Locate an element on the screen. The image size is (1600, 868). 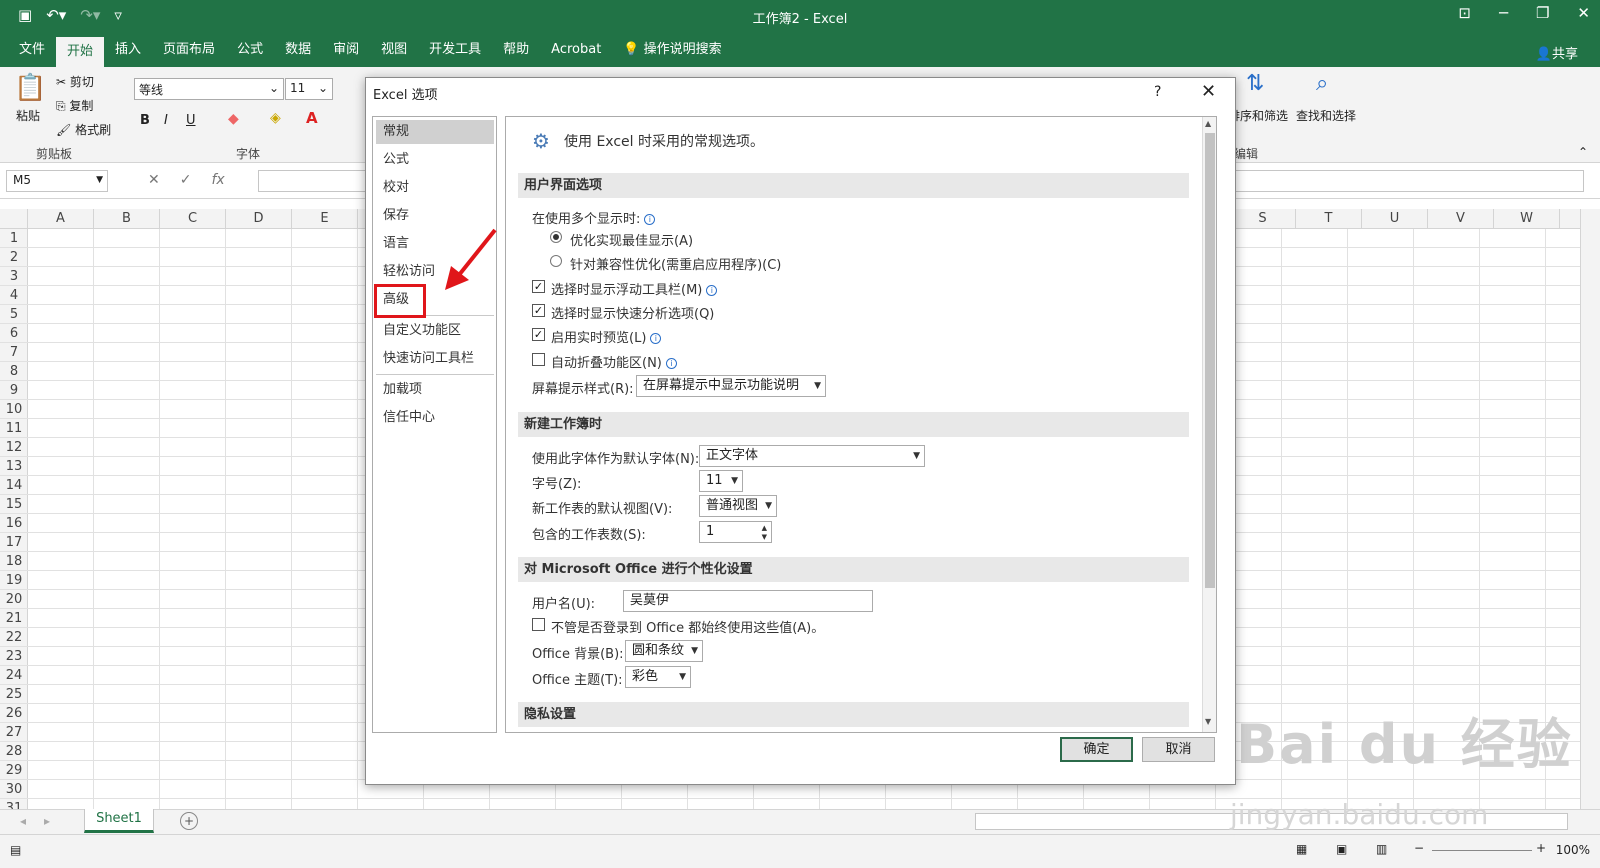
tab-formulas: 公式 is located at coordinates (250, 50).